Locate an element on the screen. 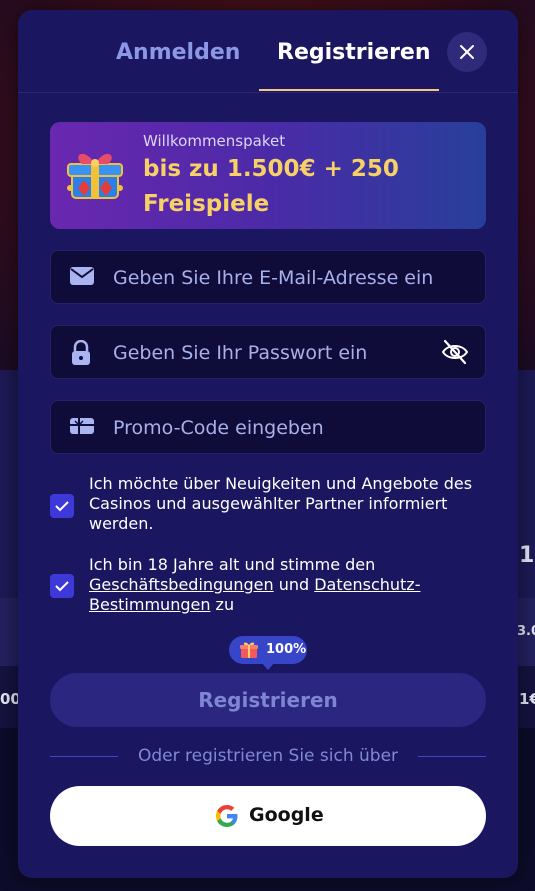 Image resolution: width=535 pixels, height=891 pixels. hide-password-icon is located at coordinates (455, 352).